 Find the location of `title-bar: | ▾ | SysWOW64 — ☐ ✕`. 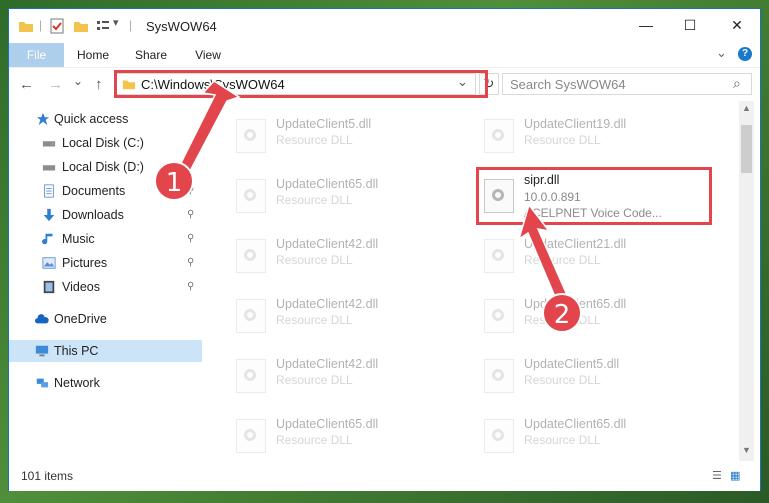

title-bar: | ▾ | SysWOW64 — ☐ ✕ is located at coordinates (384, 26).